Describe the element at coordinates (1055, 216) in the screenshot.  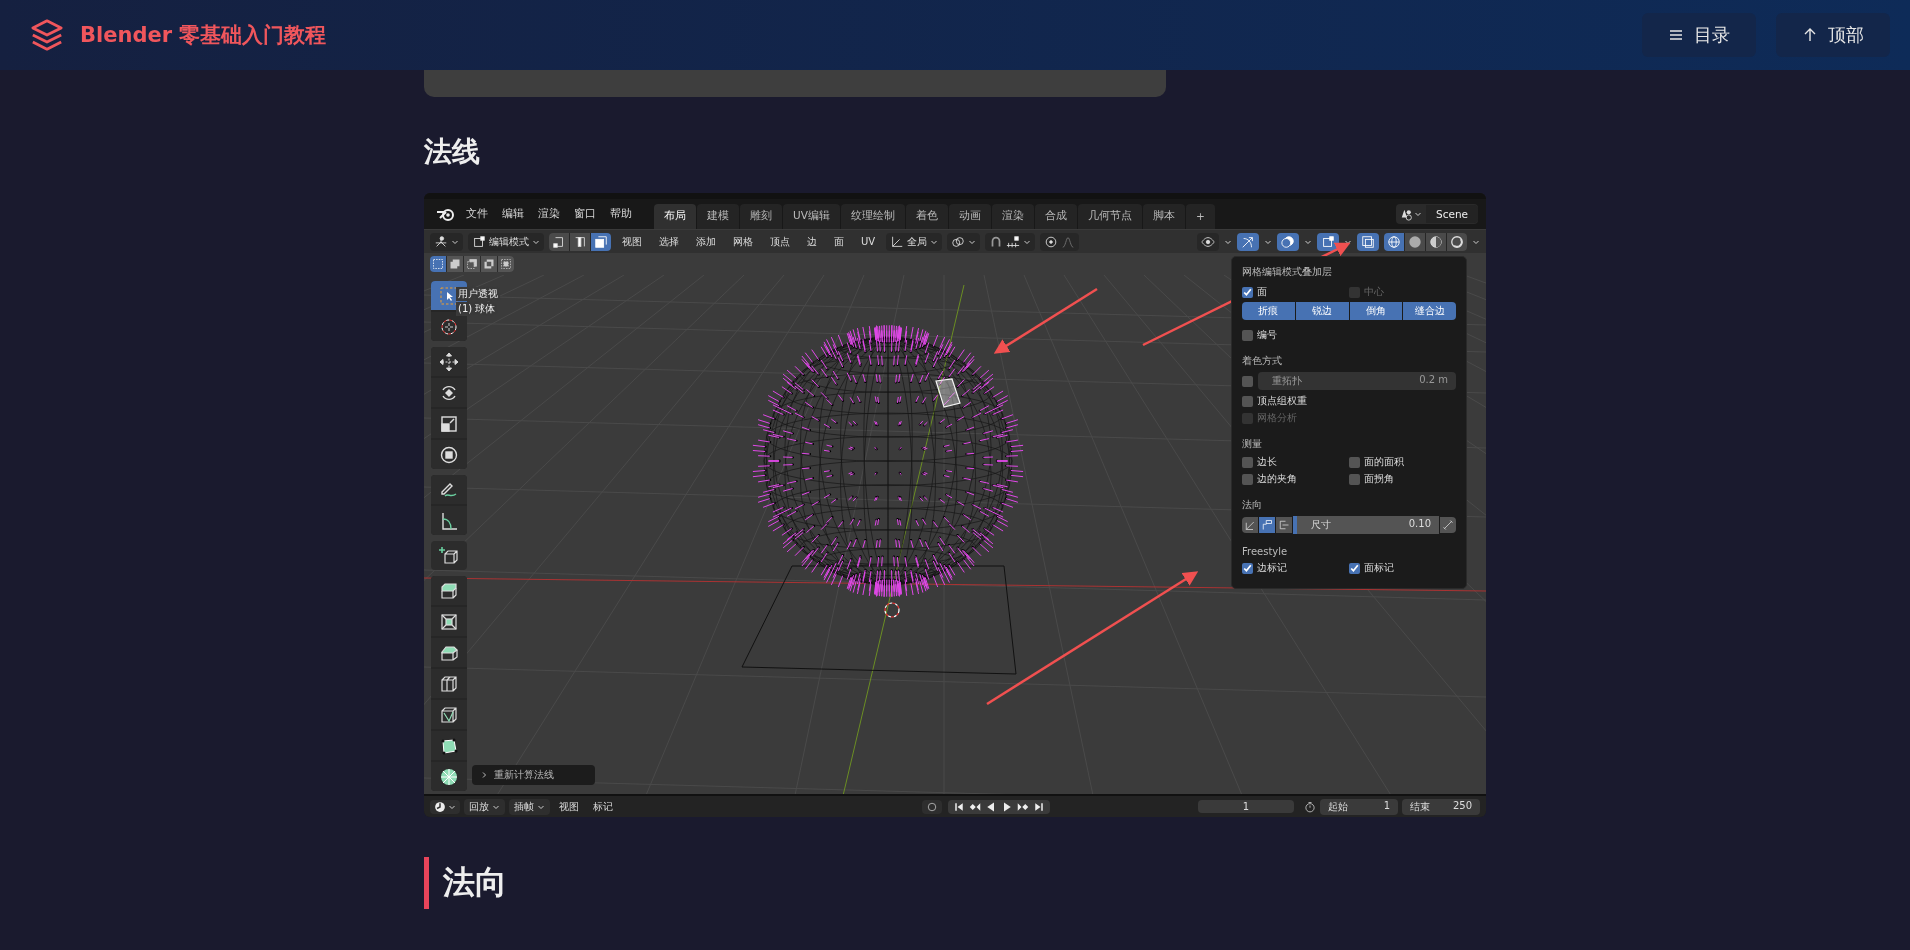
I see `workspace-tab: 合成` at that location.